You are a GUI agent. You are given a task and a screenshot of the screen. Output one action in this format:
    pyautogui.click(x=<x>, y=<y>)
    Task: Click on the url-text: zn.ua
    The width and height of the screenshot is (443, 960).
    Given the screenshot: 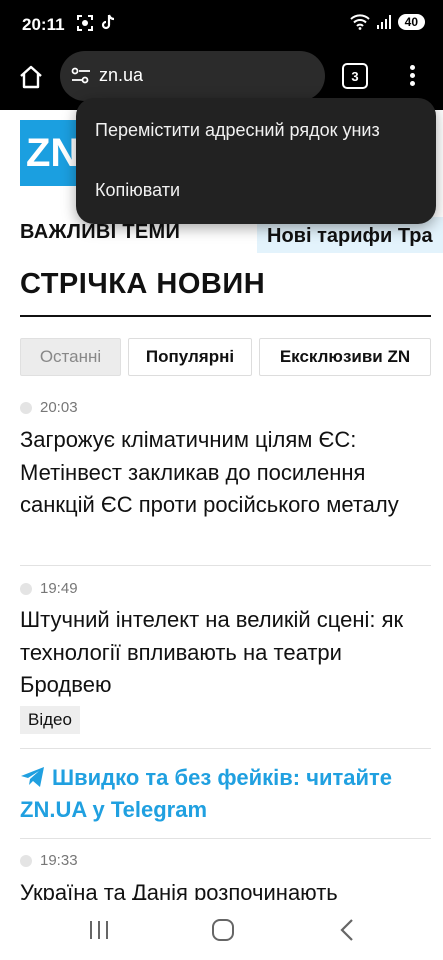 What is the action you would take?
    pyautogui.click(x=121, y=75)
    